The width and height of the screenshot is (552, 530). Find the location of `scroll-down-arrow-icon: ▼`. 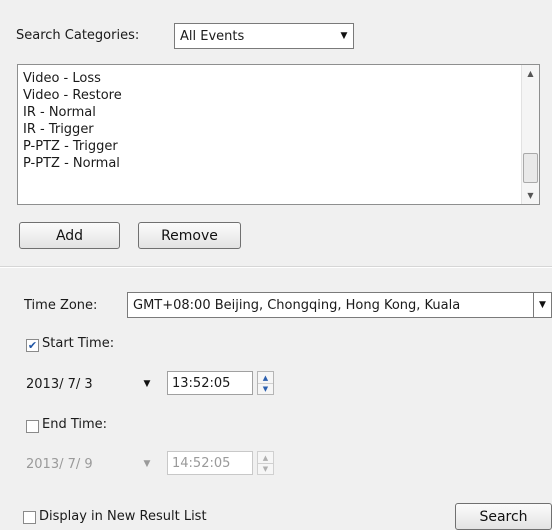

scroll-down-arrow-icon: ▼ is located at coordinates (530, 195).